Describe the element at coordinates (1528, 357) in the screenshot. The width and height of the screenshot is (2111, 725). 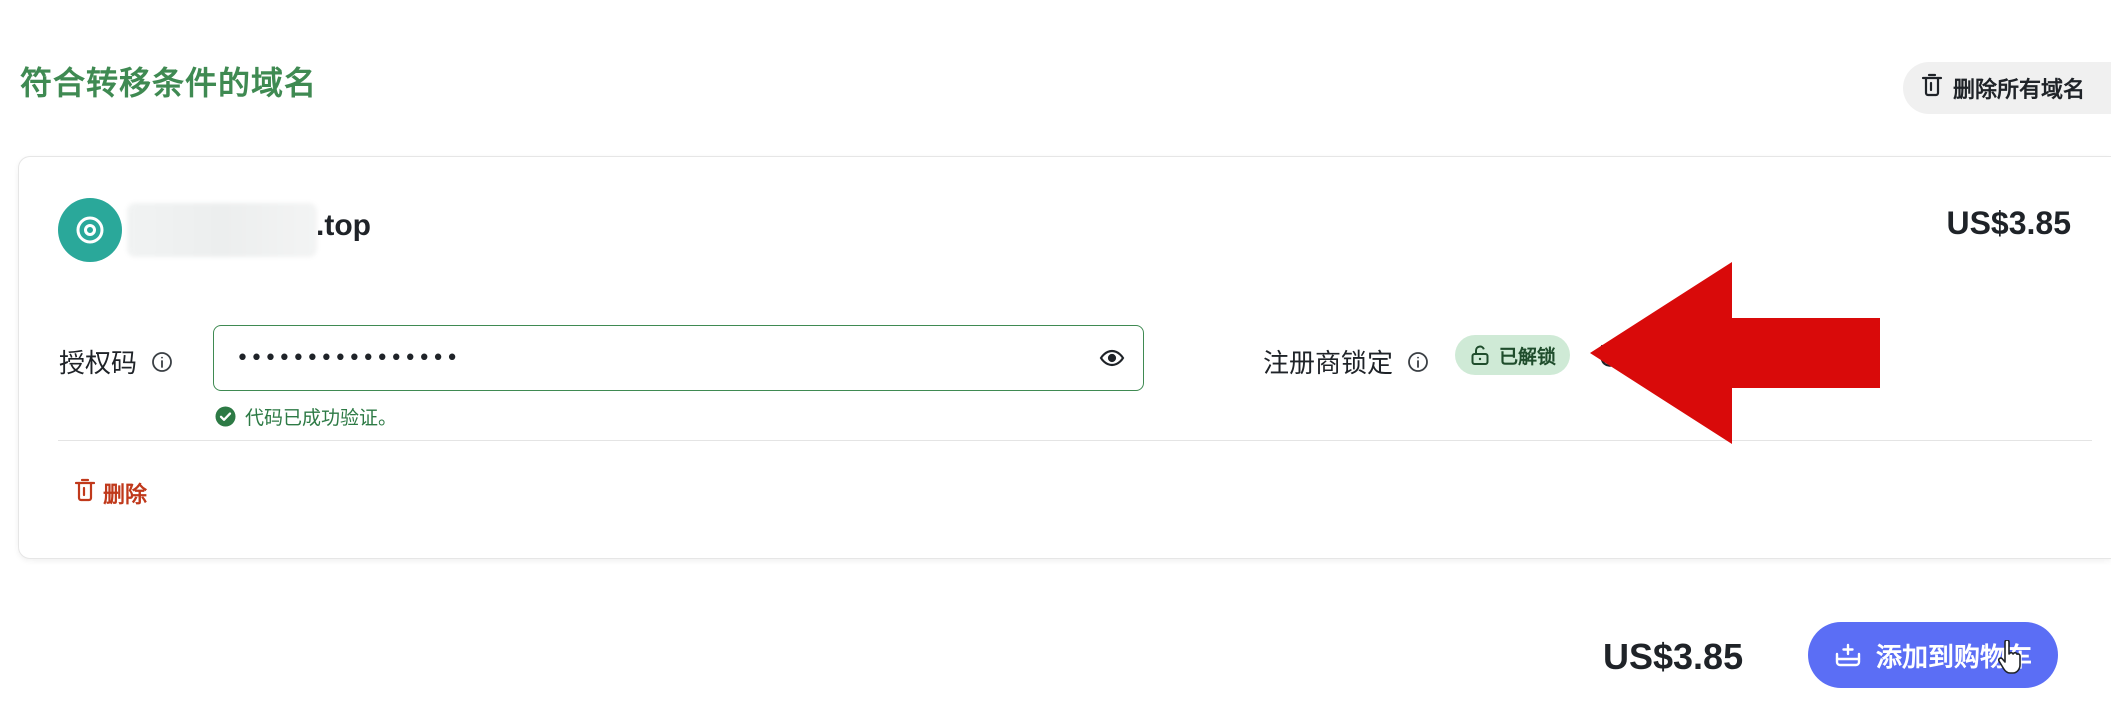
I see `lock-status-text: 已解锁` at that location.